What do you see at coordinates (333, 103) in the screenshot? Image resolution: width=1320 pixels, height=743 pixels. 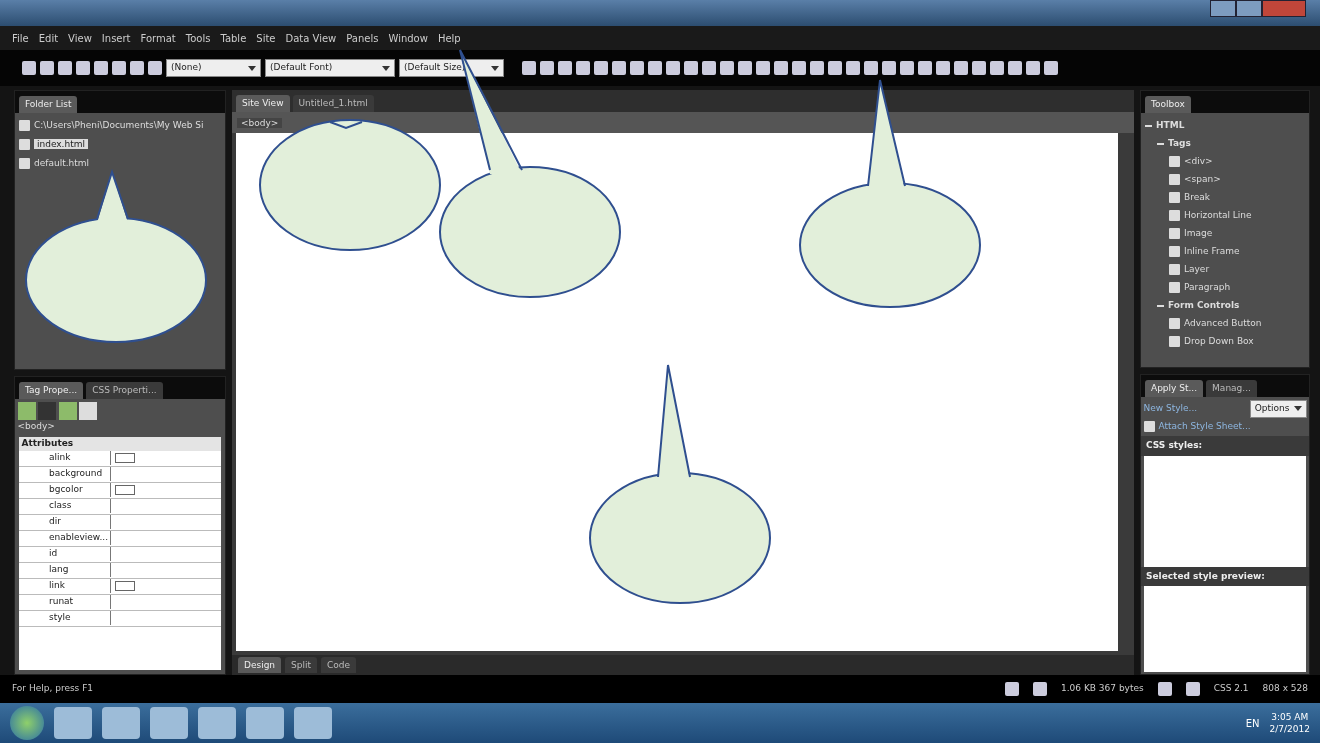 I see `document-tab: Untitled_1.html` at bounding box center [333, 103].